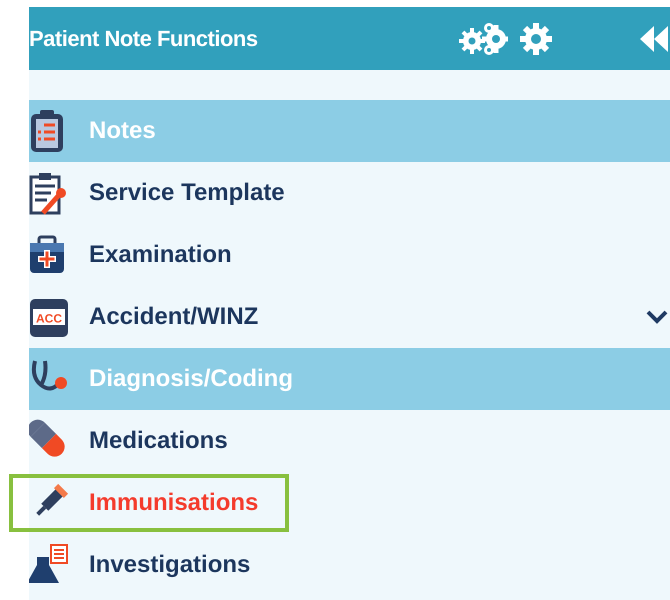  I want to click on item-label: Accident/WINZ, so click(174, 317).